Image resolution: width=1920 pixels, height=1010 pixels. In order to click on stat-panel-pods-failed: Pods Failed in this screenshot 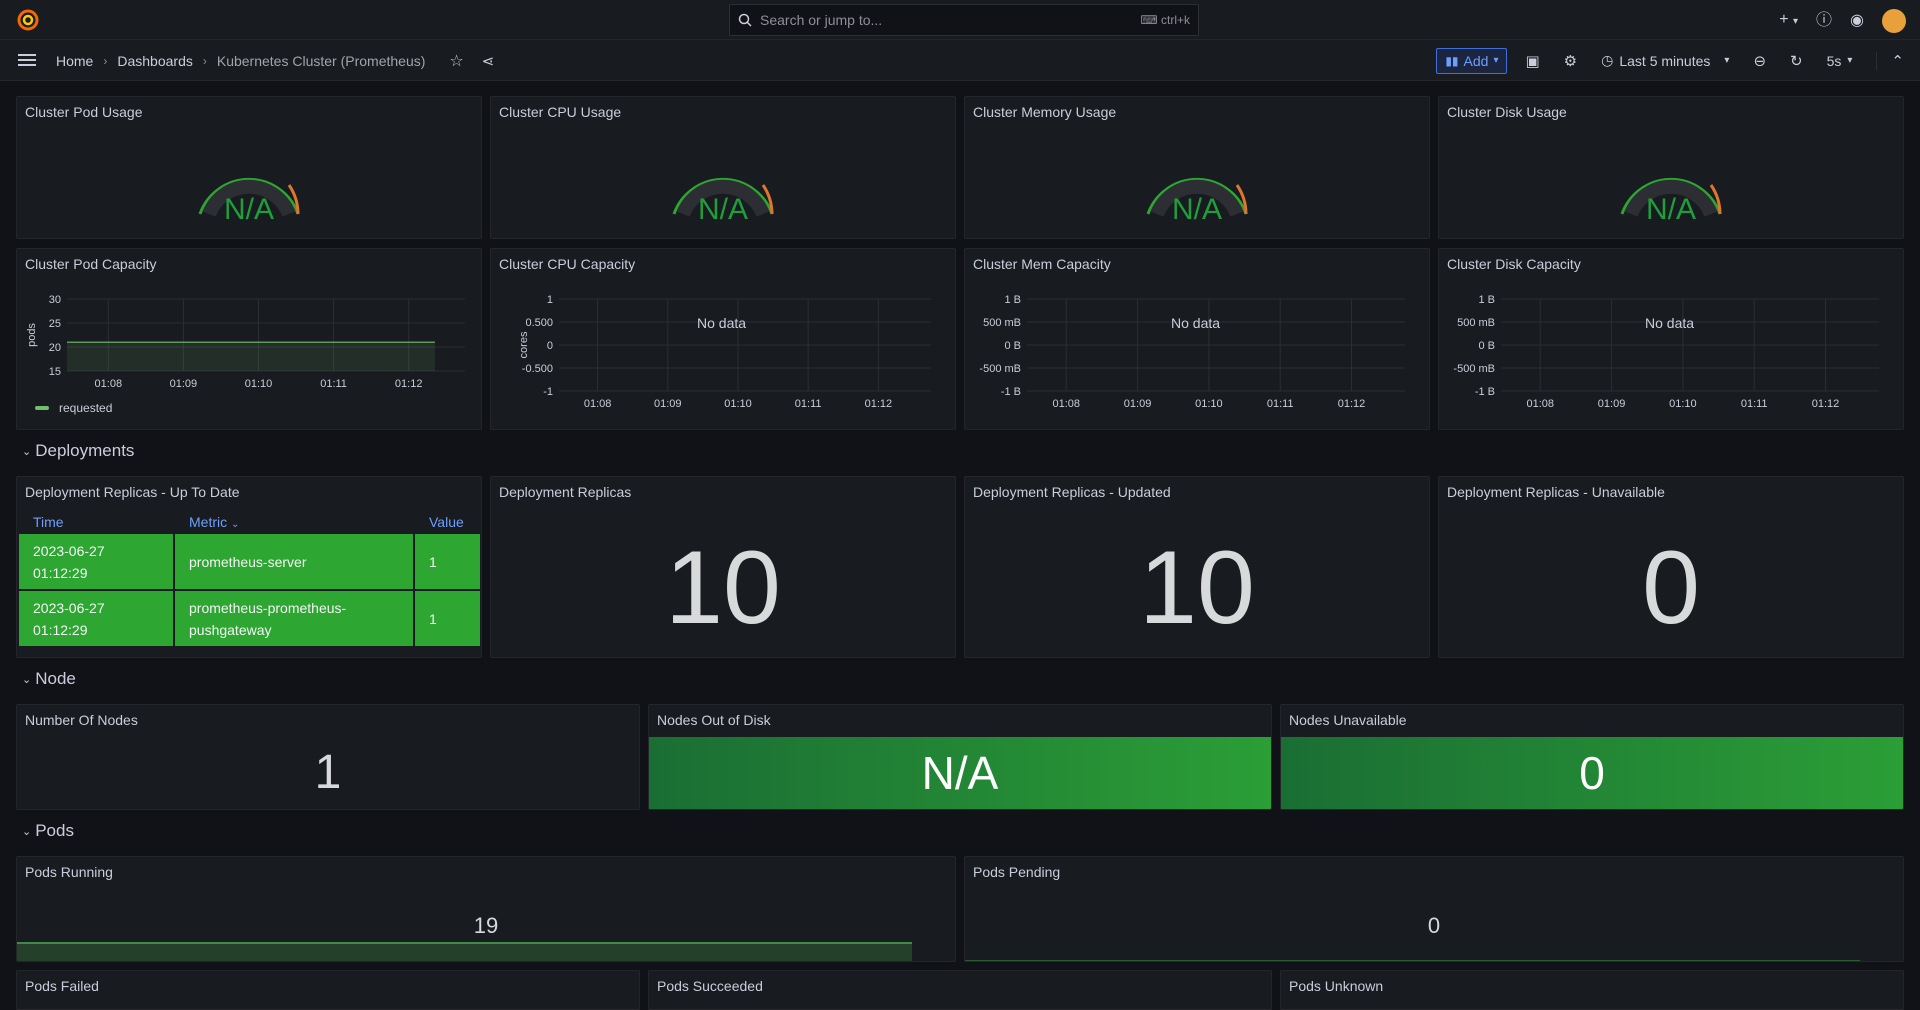, I will do `click(328, 990)`.